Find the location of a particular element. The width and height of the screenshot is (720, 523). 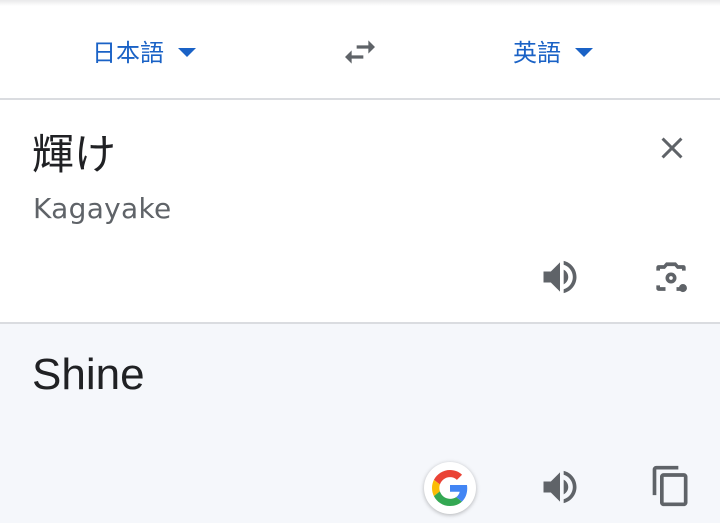

target-language-label: 英語 is located at coordinates (537, 52).